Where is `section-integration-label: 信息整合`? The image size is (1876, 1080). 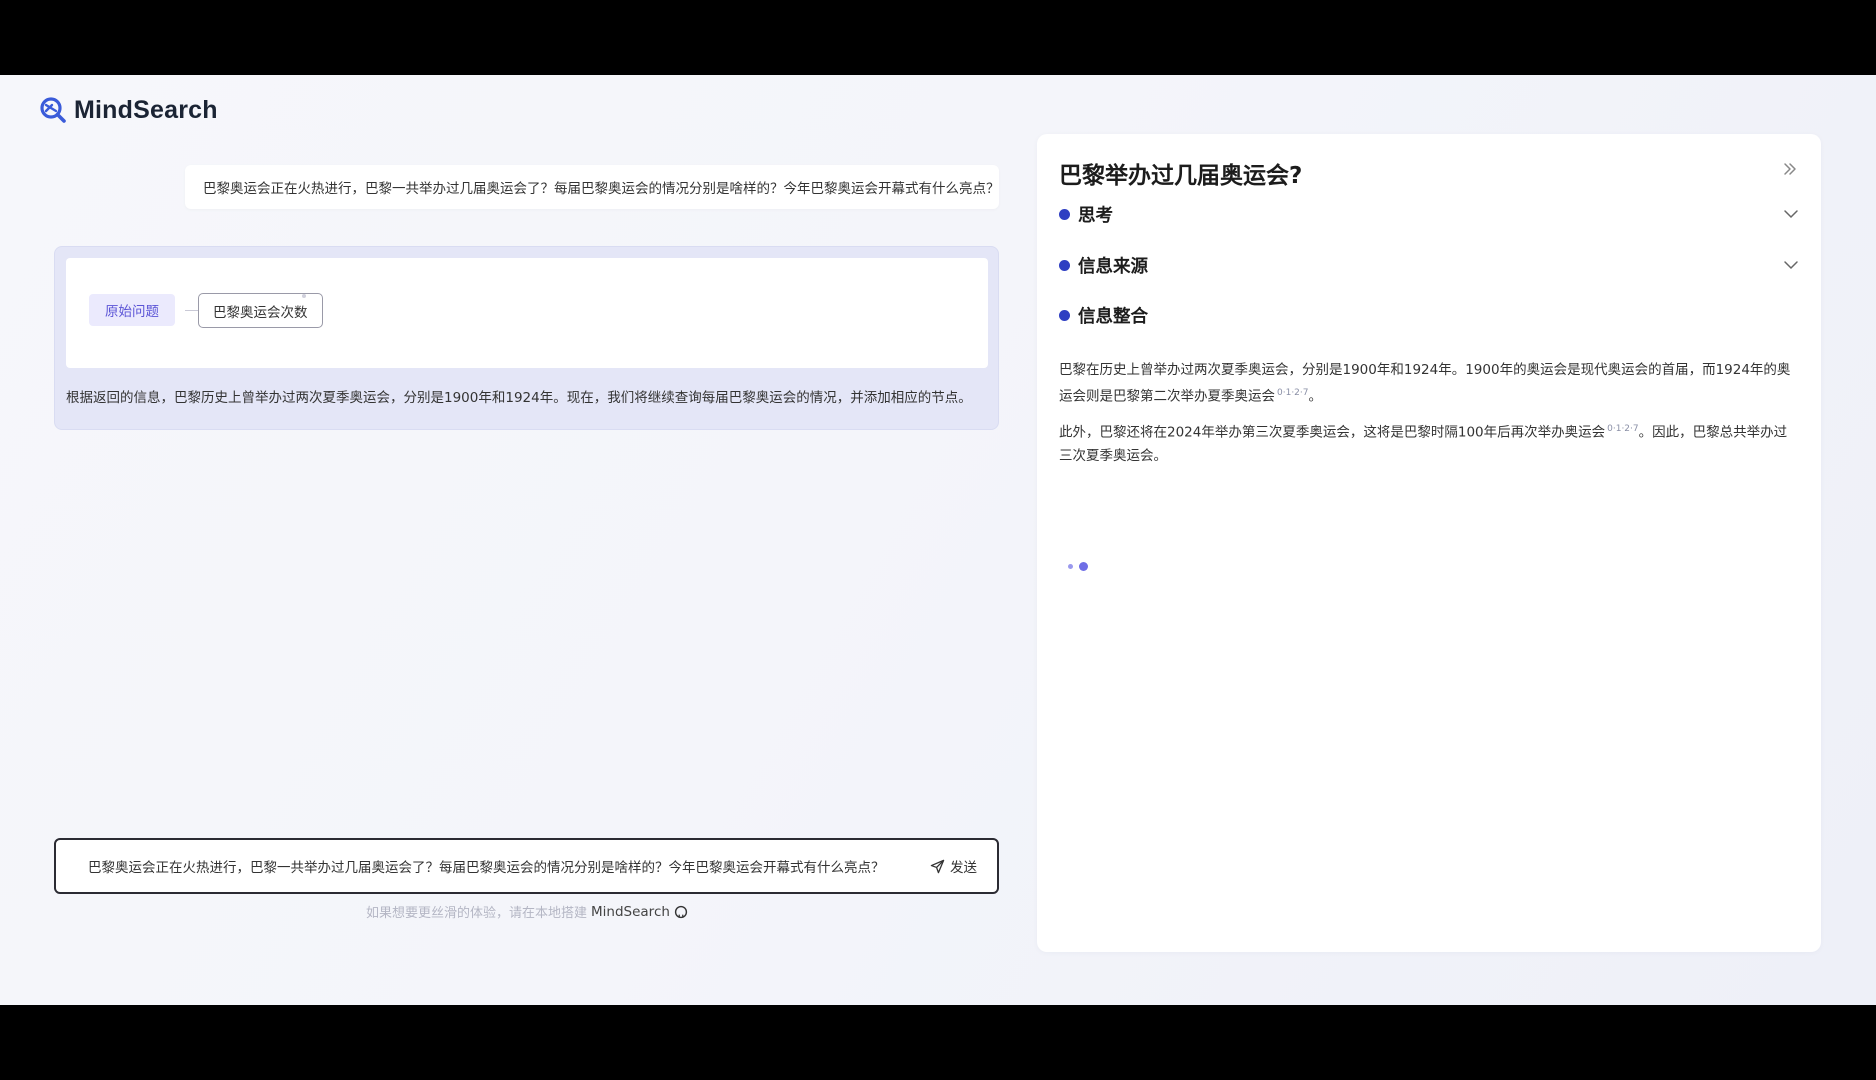
section-integration-label: 信息整合 is located at coordinates (1113, 316).